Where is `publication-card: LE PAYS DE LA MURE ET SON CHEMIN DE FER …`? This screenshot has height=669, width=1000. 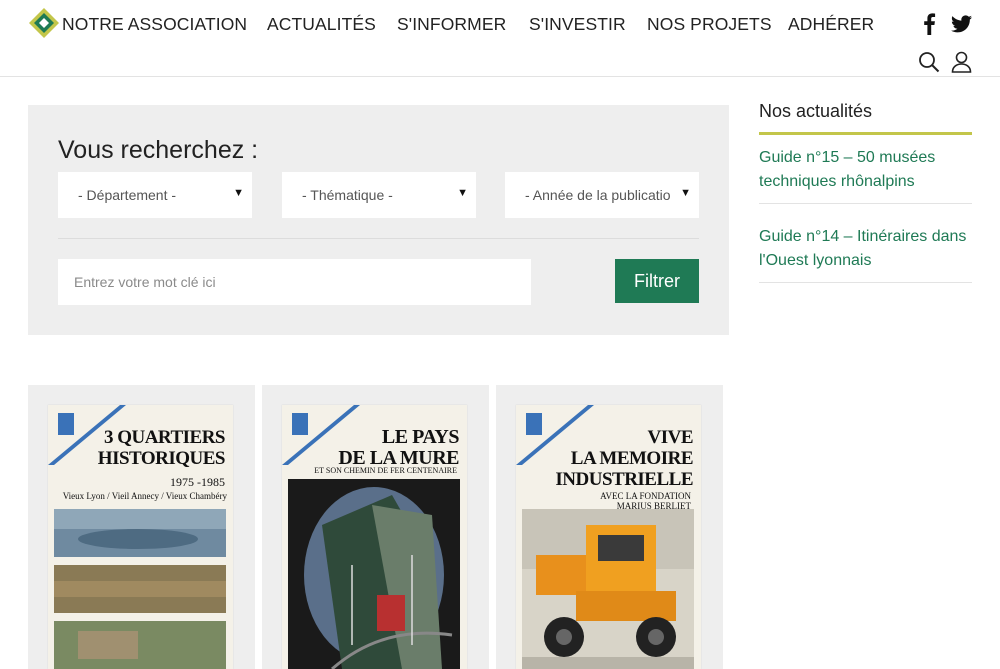
publication-card: LE PAYS DE LA MURE ET SON CHEMIN DE FER … is located at coordinates (375, 527).